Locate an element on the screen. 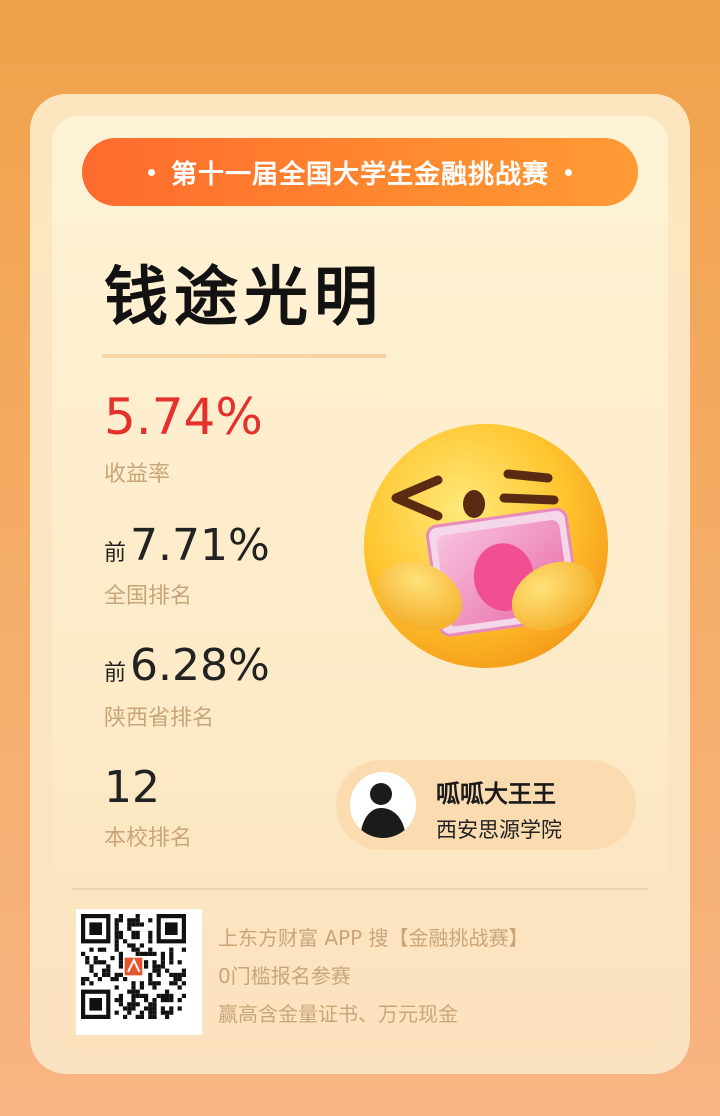 This screenshot has height=1116, width=720. promo-line-signup: 0门槛报名参赛 is located at coordinates (284, 976).